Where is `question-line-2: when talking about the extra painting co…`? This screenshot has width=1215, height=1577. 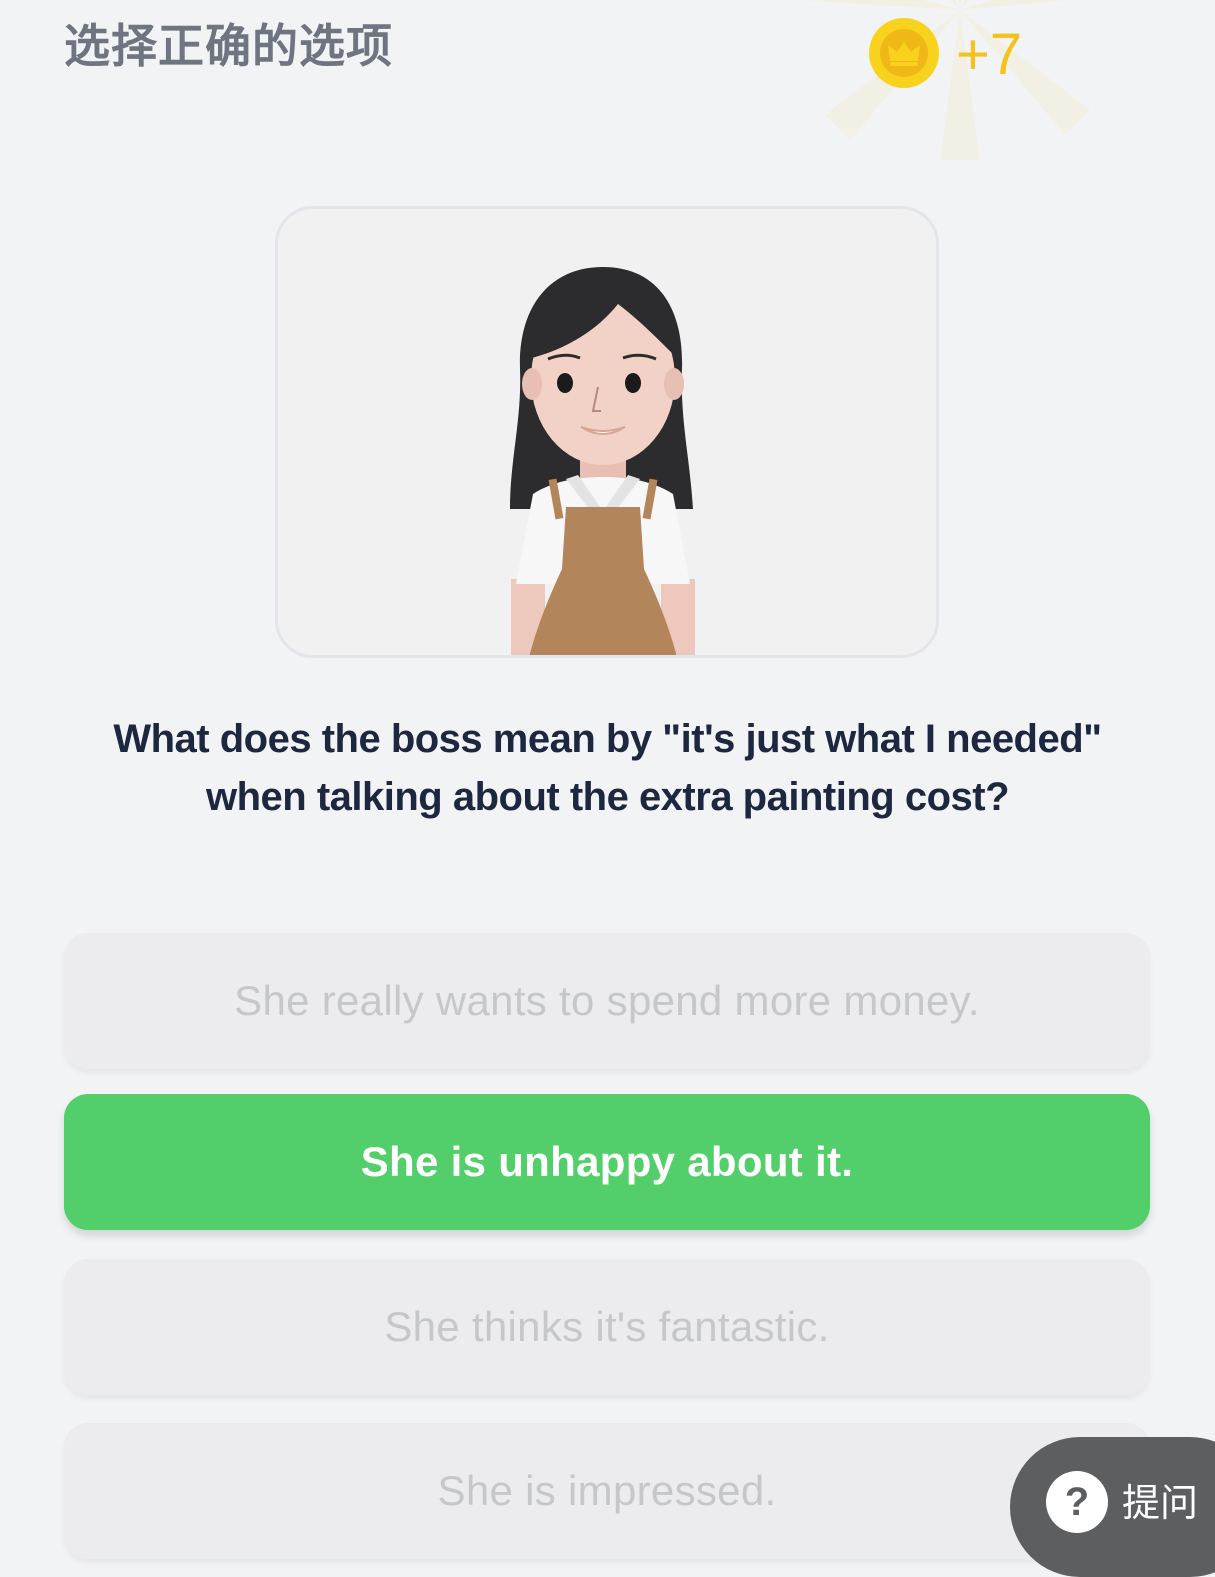 question-line-2: when talking about the extra painting co… is located at coordinates (607, 797).